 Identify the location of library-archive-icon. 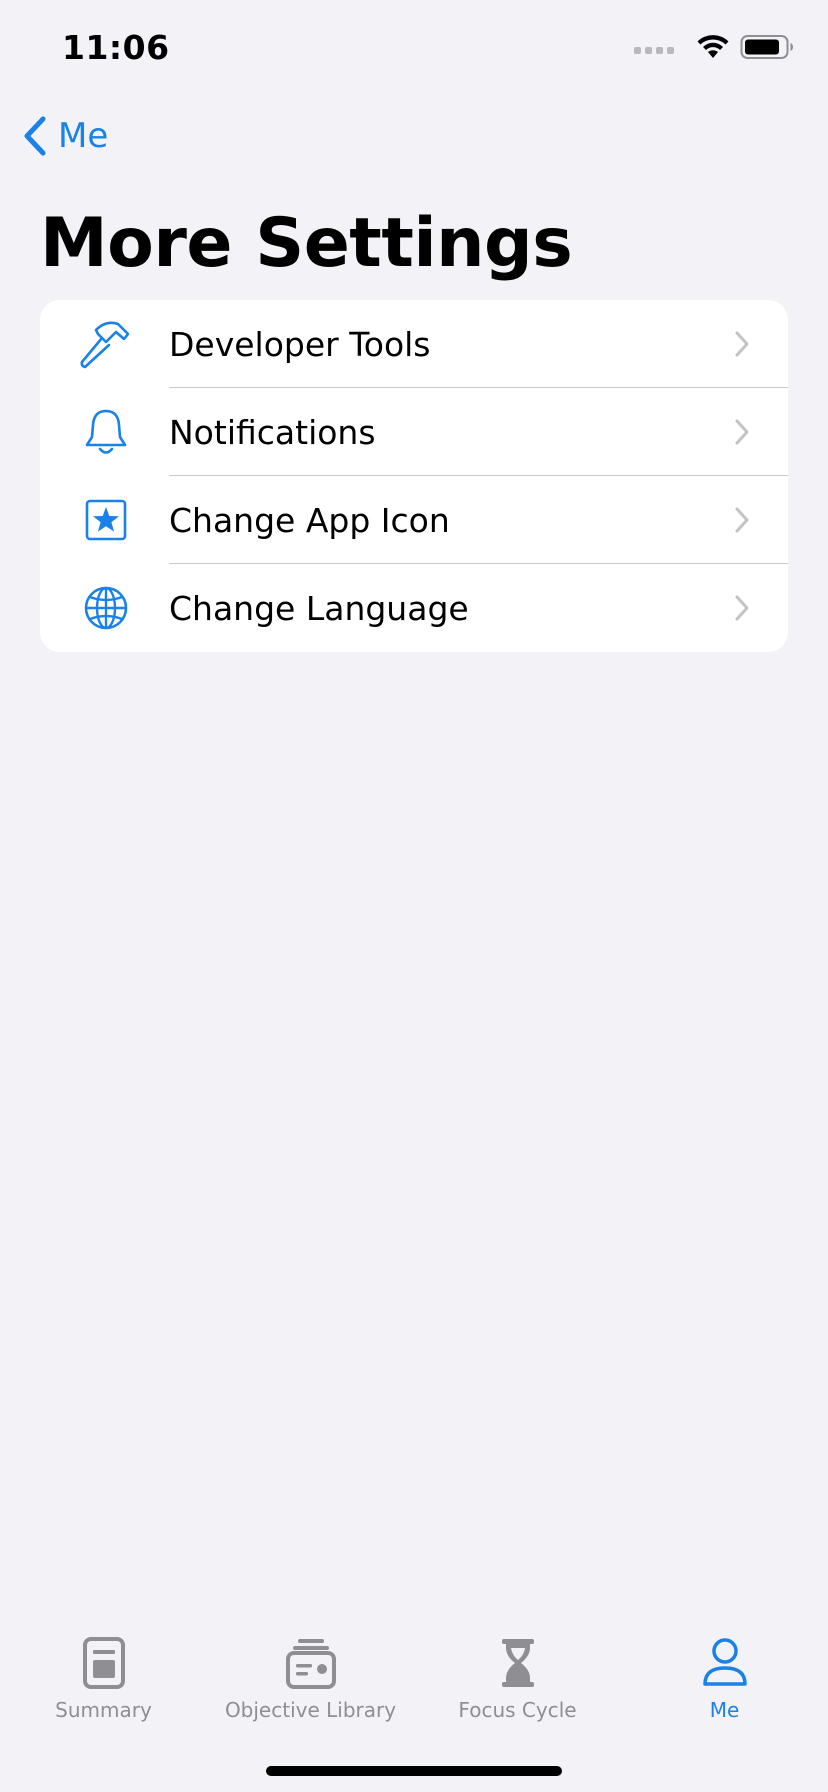
(310, 1664).